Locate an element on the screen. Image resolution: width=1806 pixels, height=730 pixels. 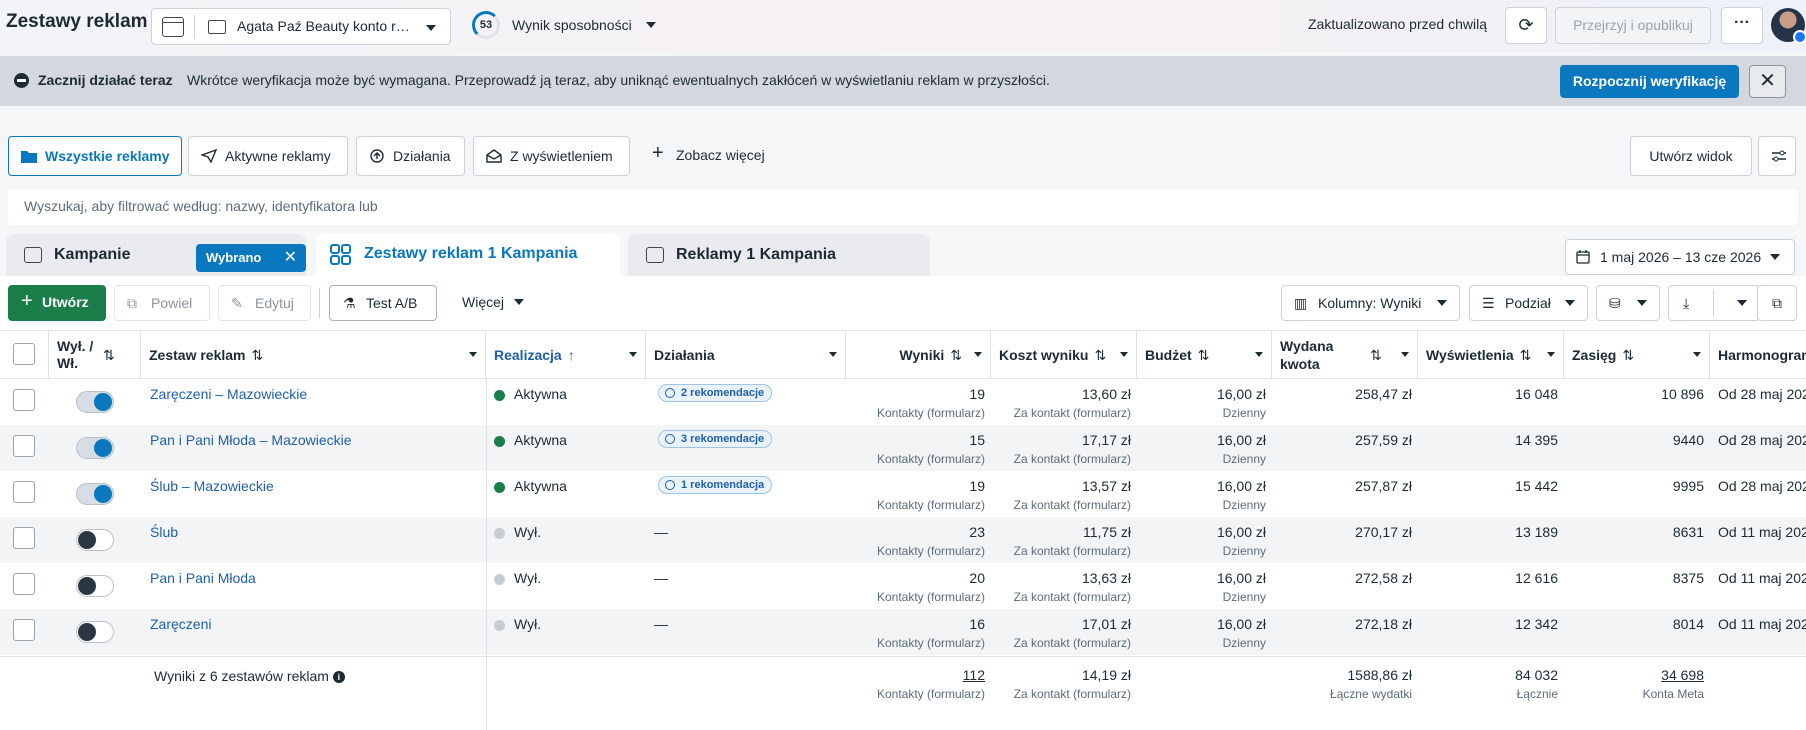
refresh-button: ⟳ is located at coordinates (1526, 25).